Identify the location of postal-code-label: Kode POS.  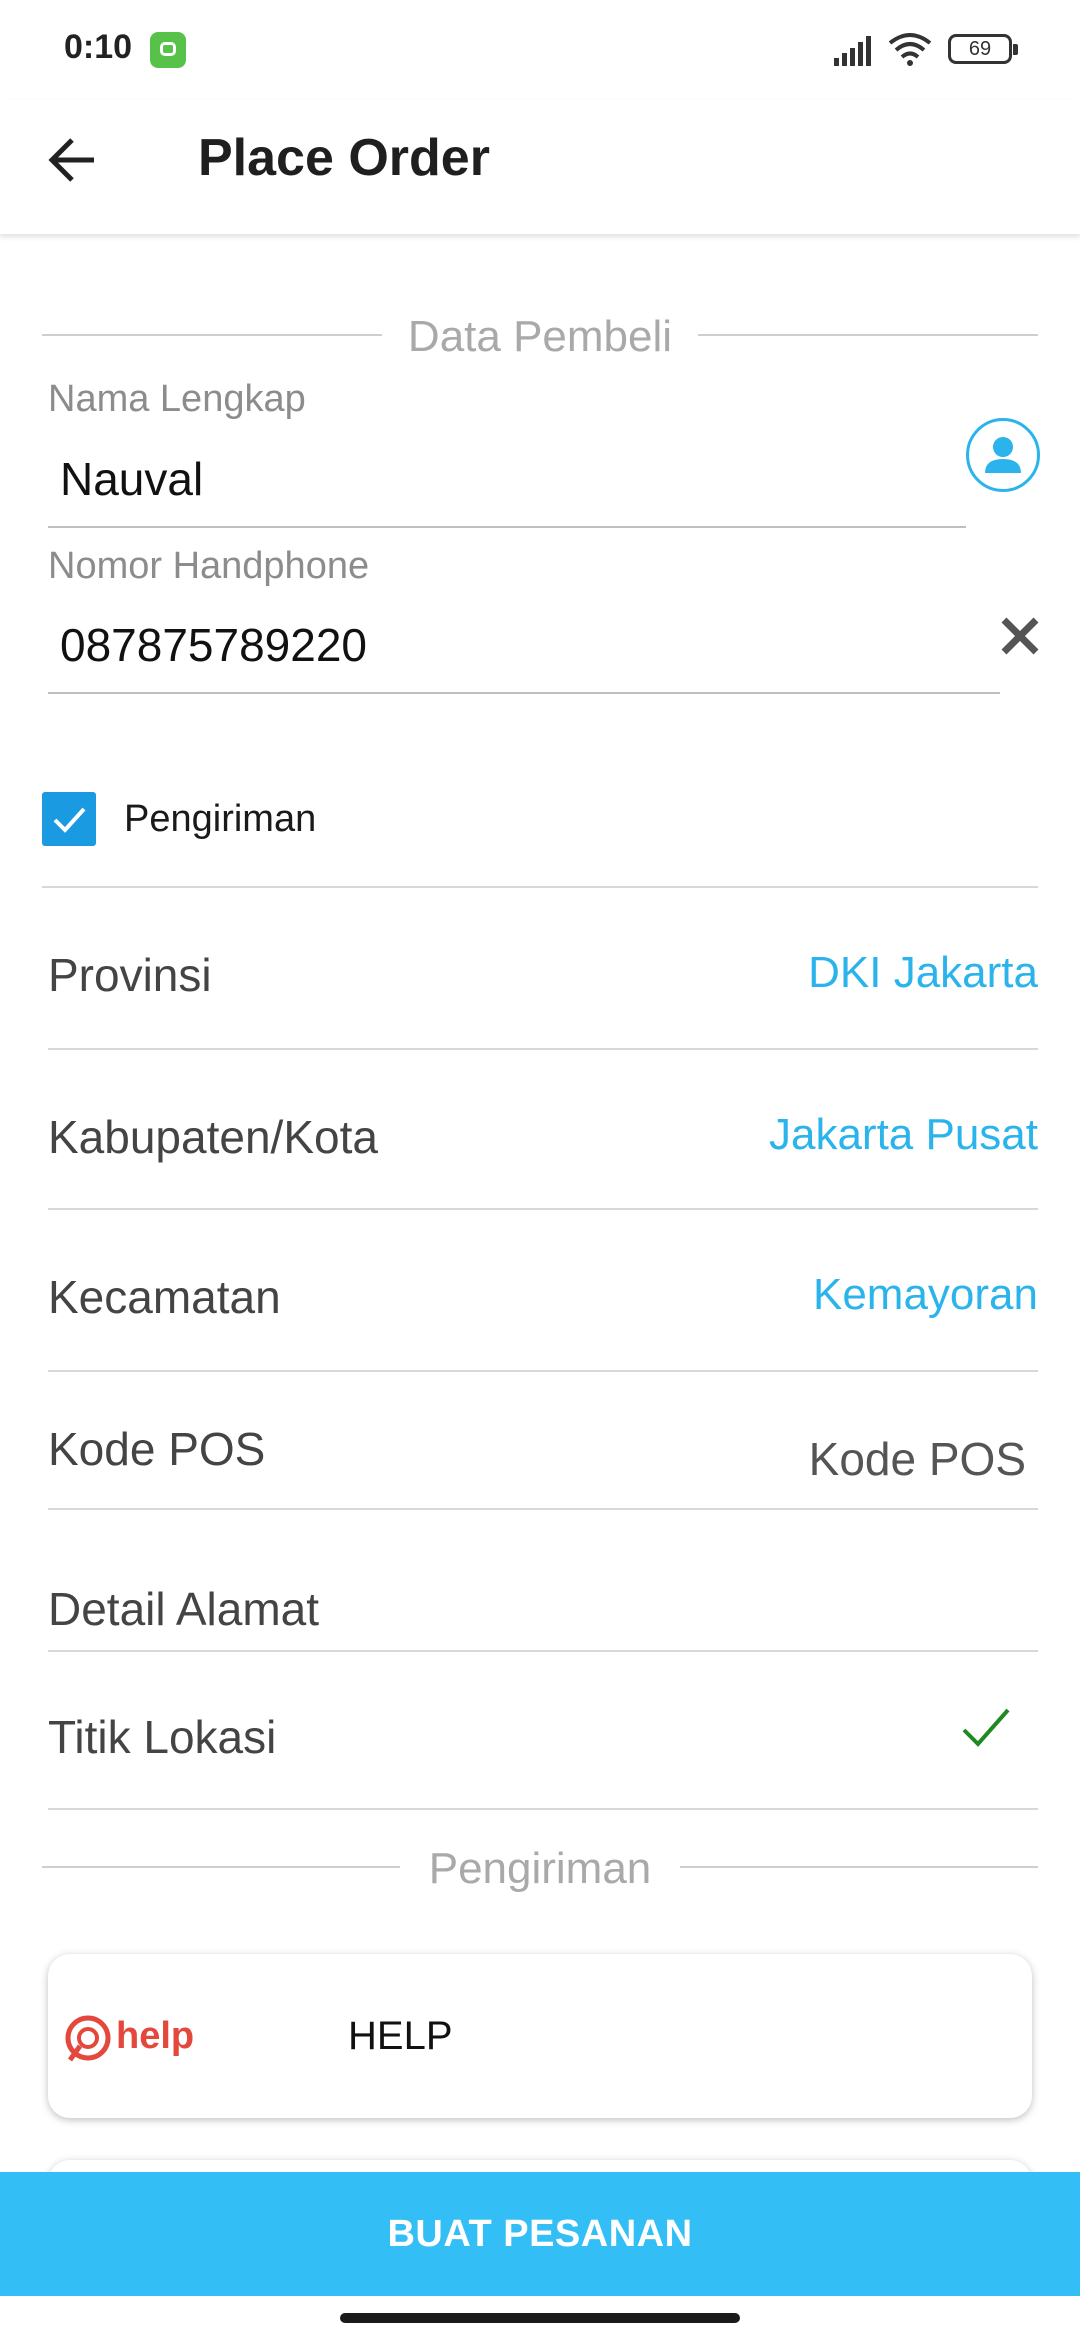
(157, 1449).